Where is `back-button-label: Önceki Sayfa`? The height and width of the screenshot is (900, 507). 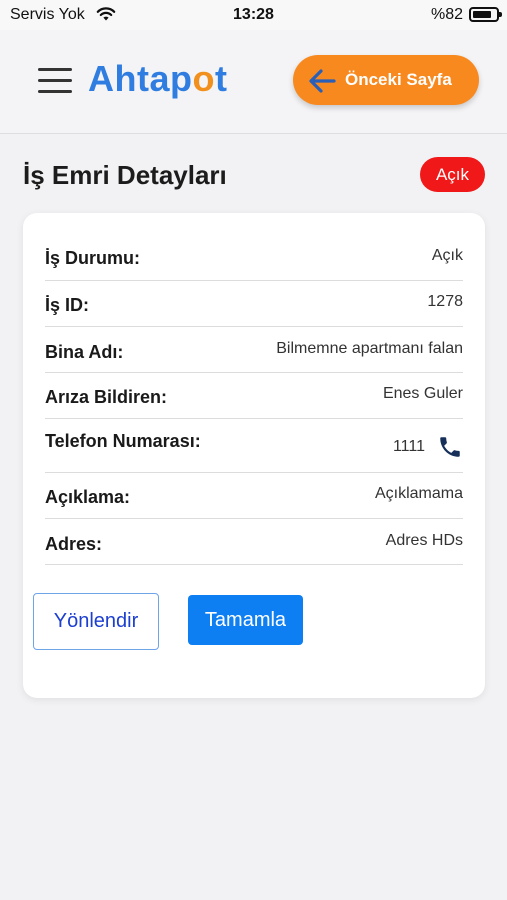
back-button-label: Önceki Sayfa is located at coordinates (398, 79).